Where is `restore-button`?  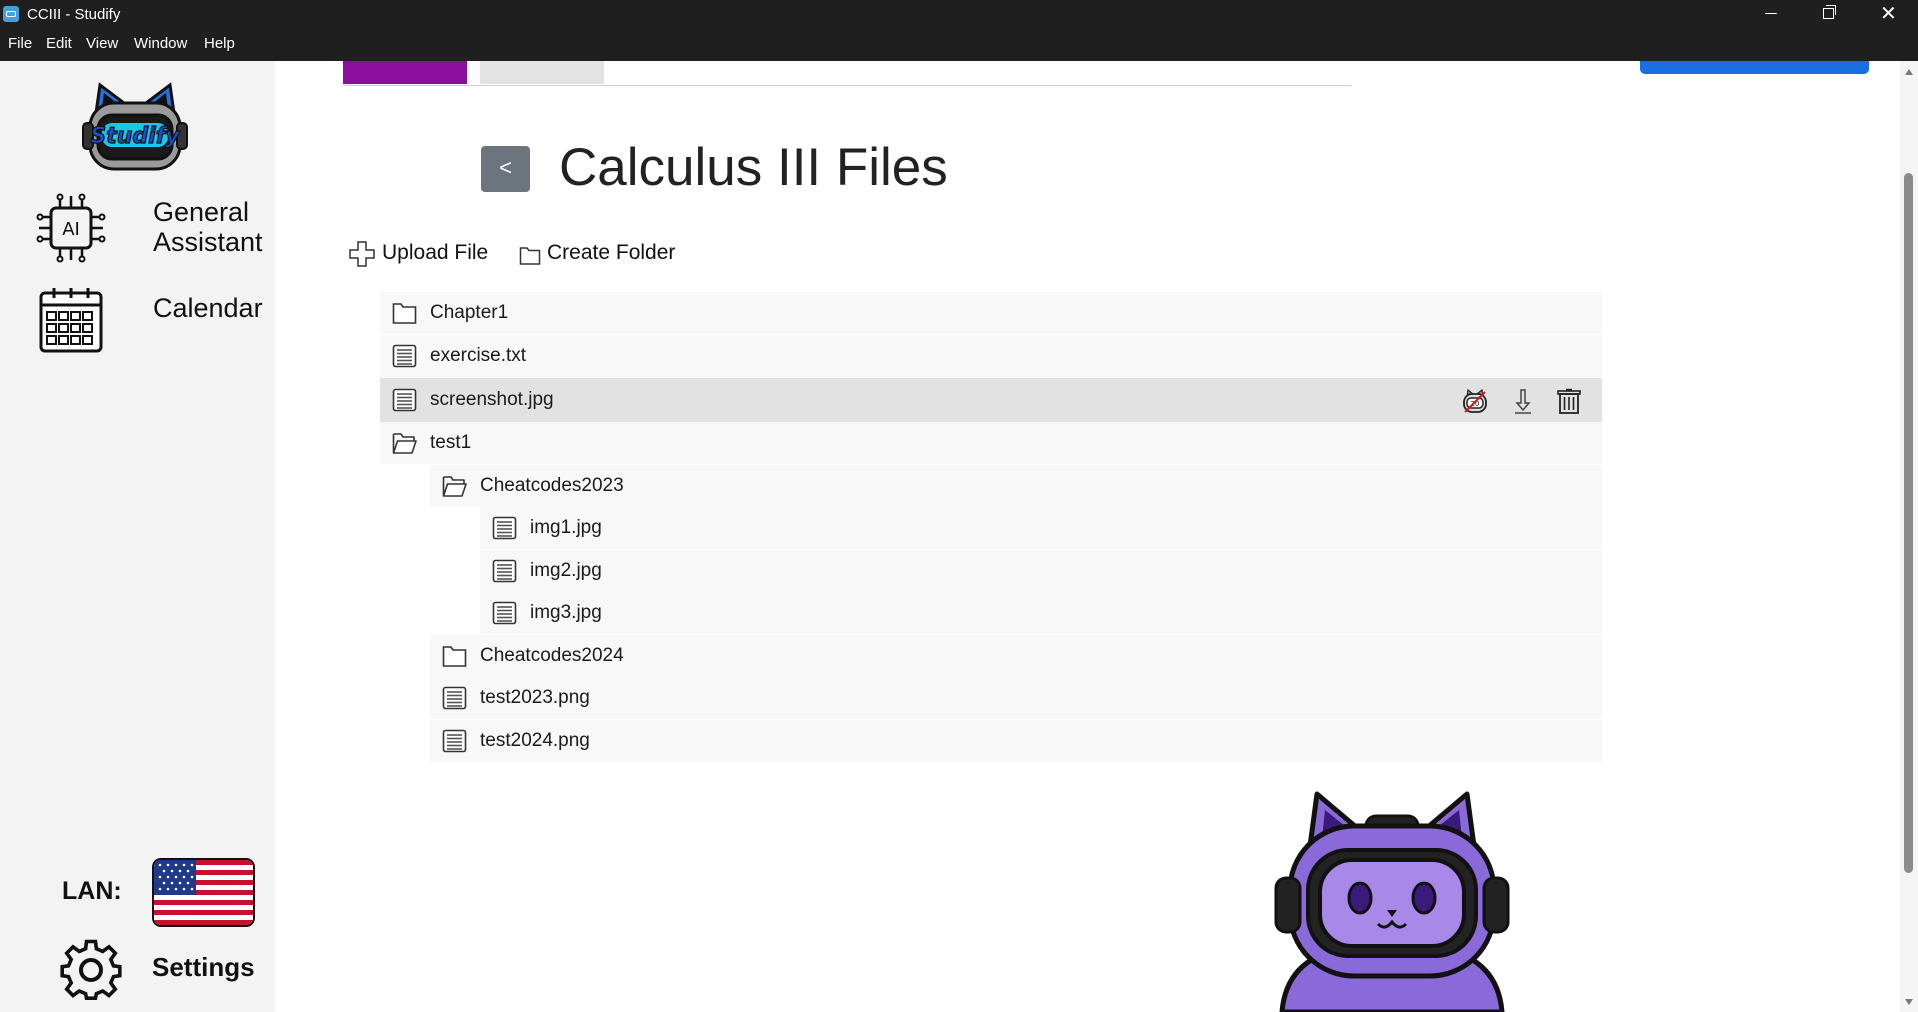 restore-button is located at coordinates (1829, 14).